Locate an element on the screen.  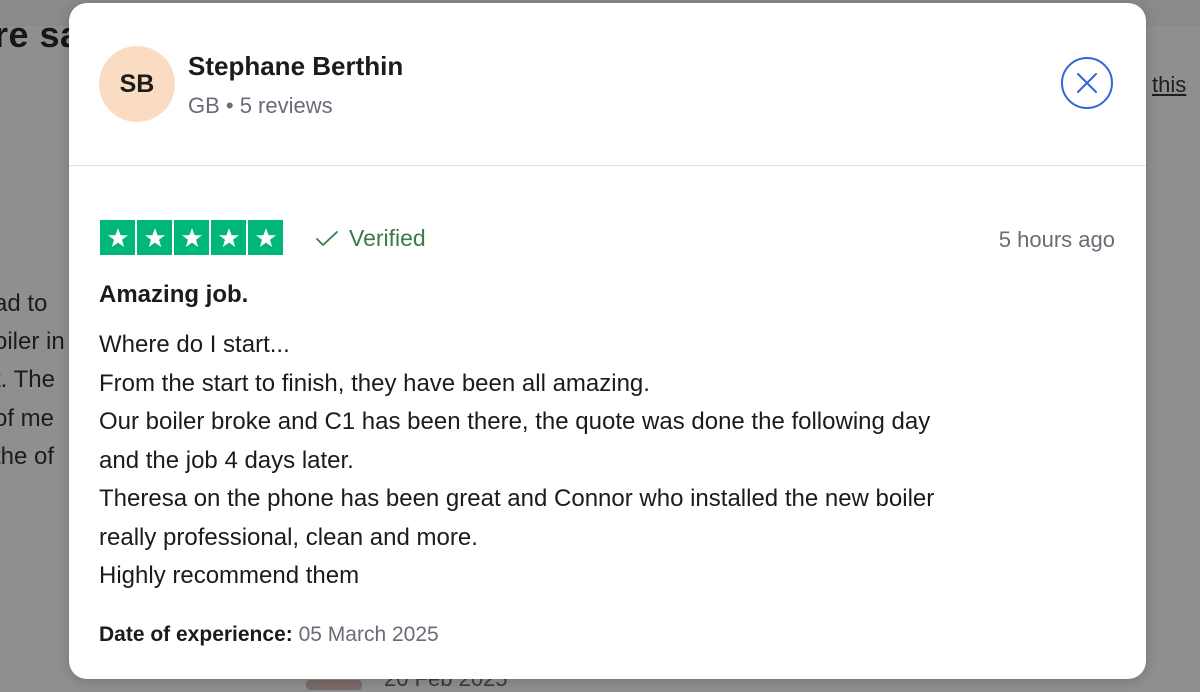
date-of-experience-label: Date of experience: is located at coordinates (196, 634).